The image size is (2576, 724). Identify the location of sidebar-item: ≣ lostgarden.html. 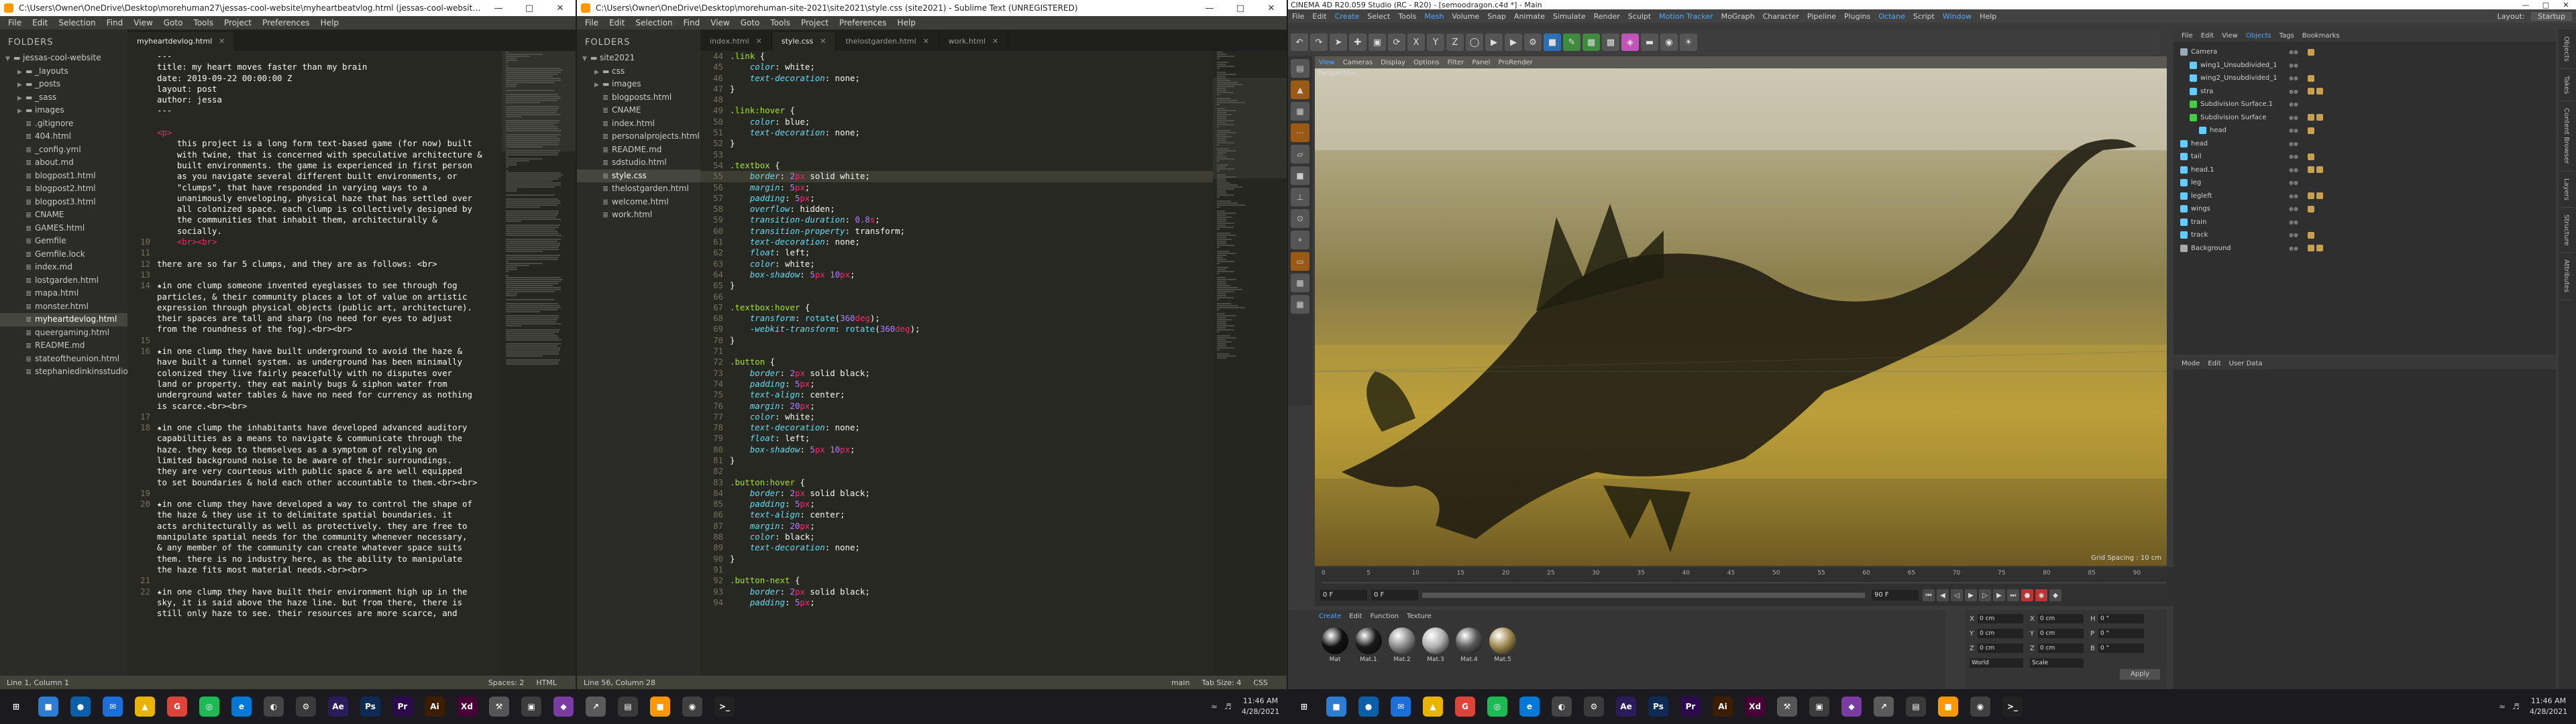
(63, 281).